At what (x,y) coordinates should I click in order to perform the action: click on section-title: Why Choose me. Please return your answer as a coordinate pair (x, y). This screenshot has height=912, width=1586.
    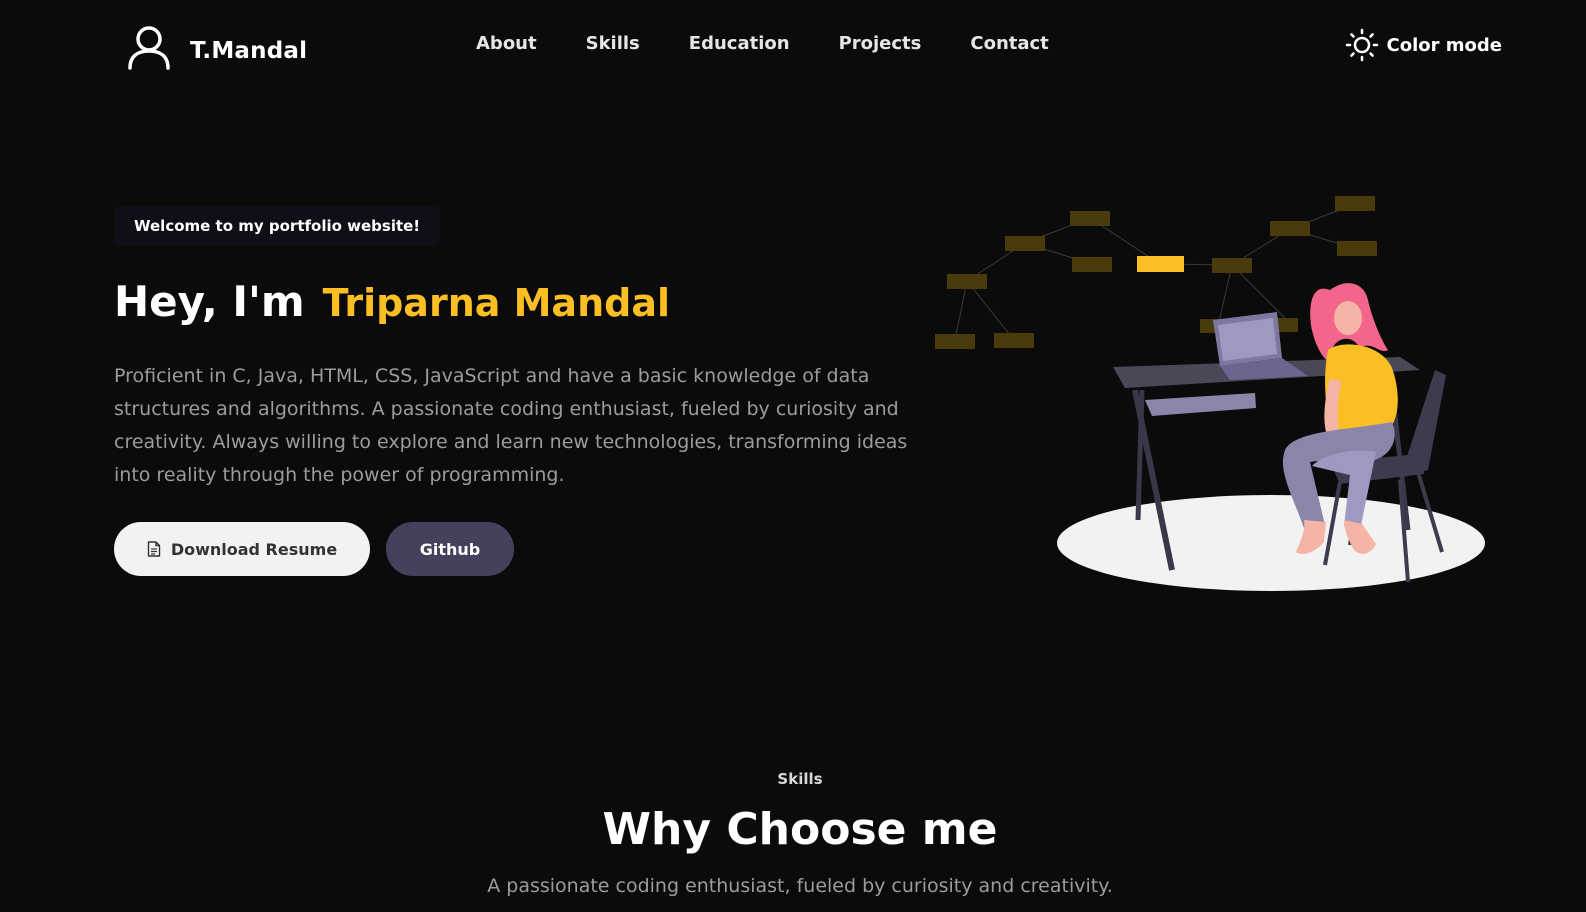
    Looking at the image, I should click on (800, 829).